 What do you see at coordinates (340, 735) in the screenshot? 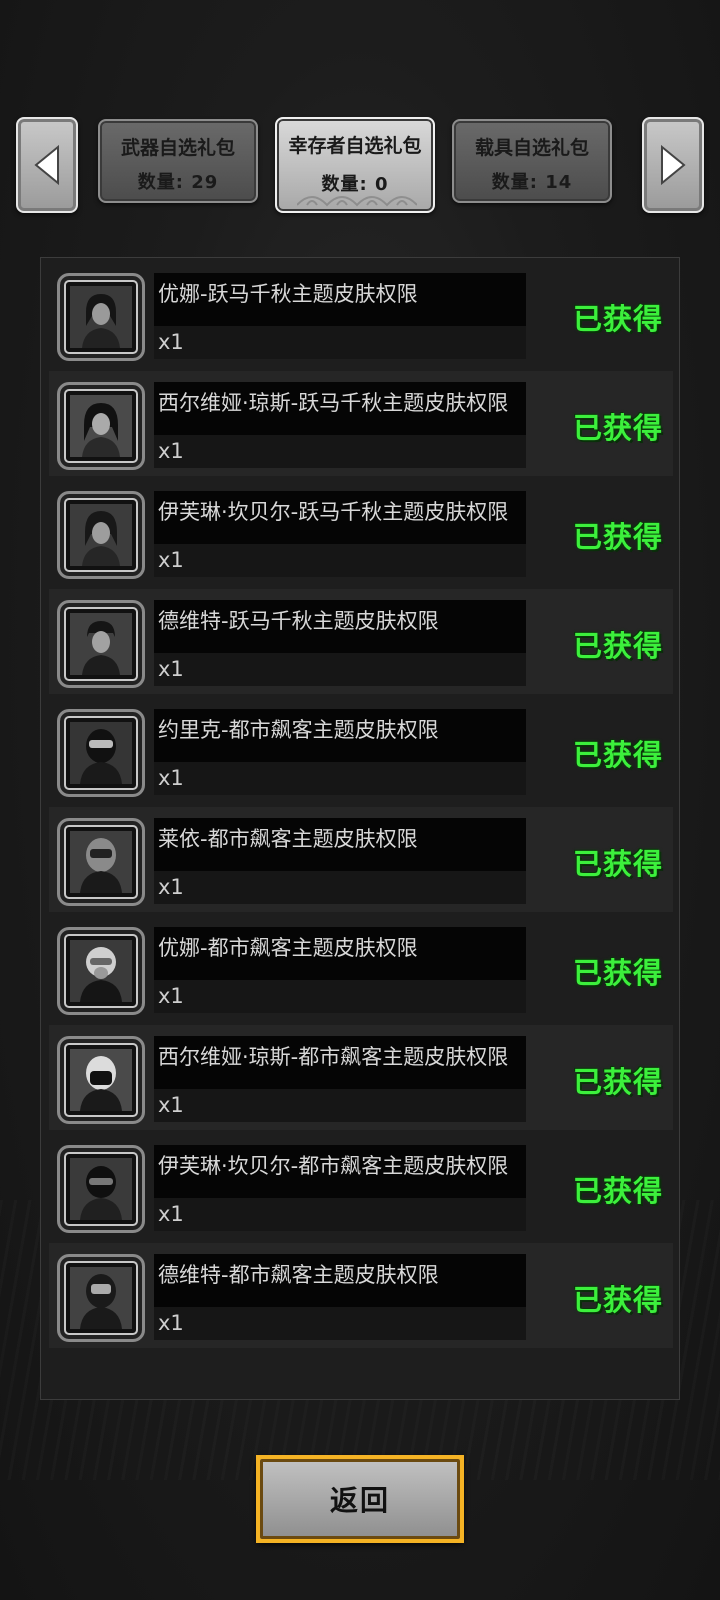
I see `item-name: 约里克-都市飙客主题皮肤权限` at bounding box center [340, 735].